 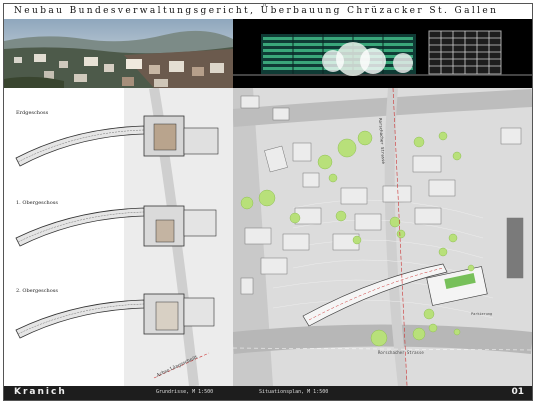 What do you see at coordinates (401, 352) in the screenshot?
I see `street-label-south: Rorschacher Strasse` at bounding box center [401, 352].